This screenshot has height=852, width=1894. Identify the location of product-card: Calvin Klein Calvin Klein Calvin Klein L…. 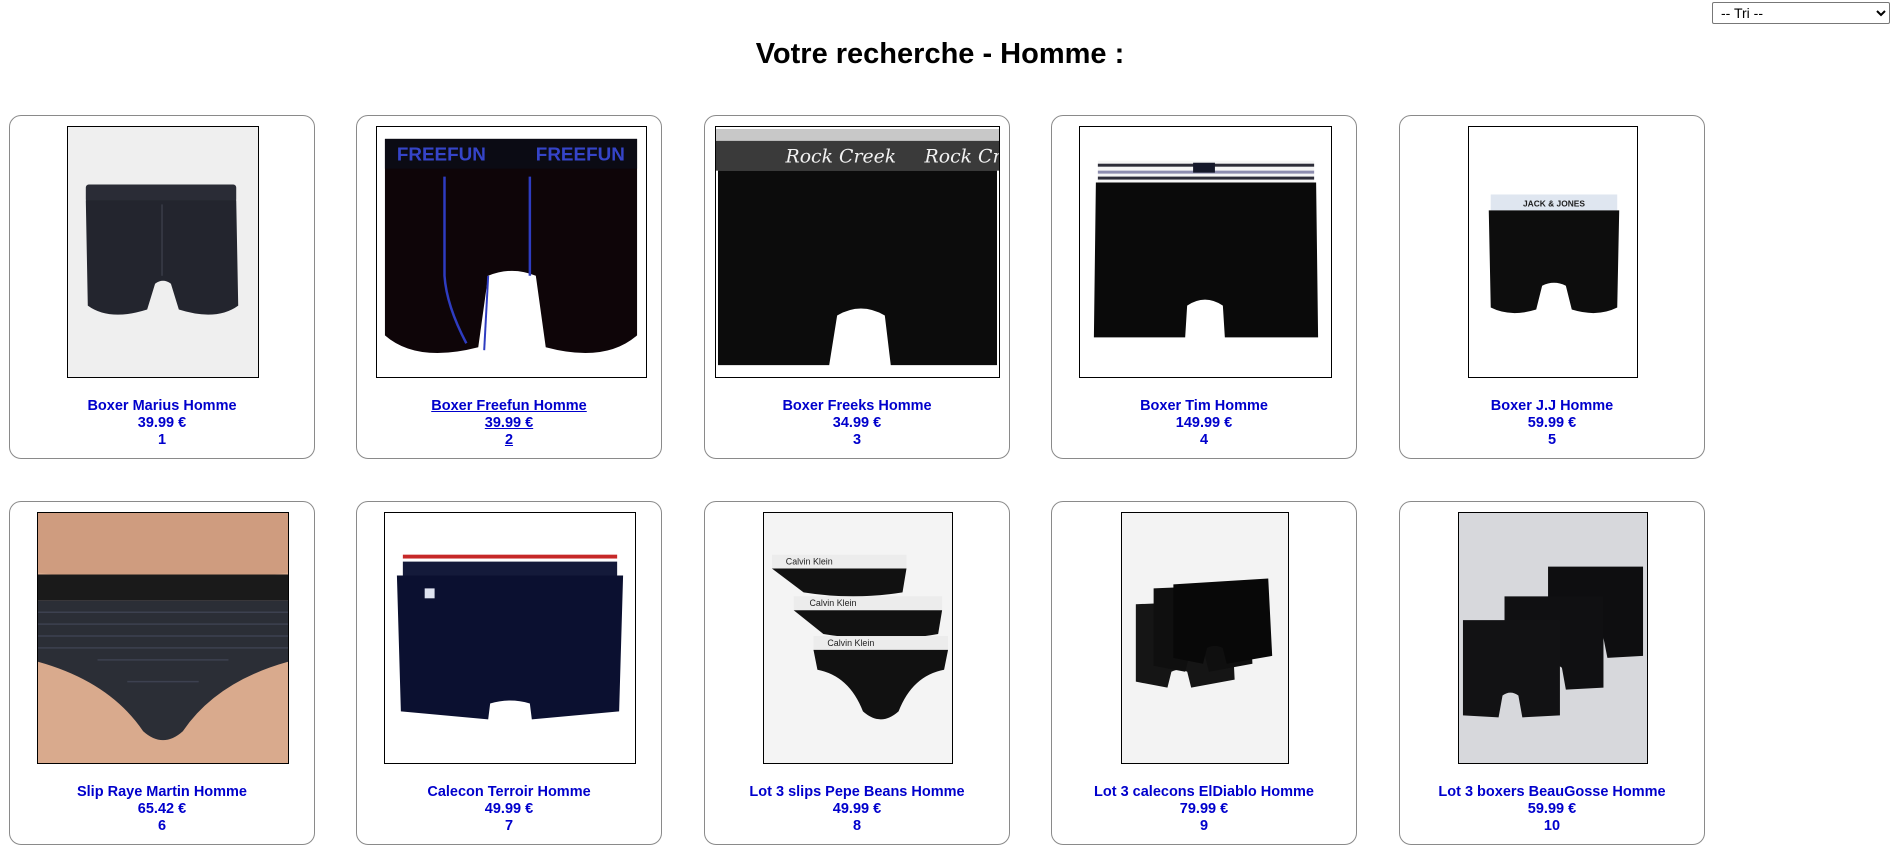
(857, 673).